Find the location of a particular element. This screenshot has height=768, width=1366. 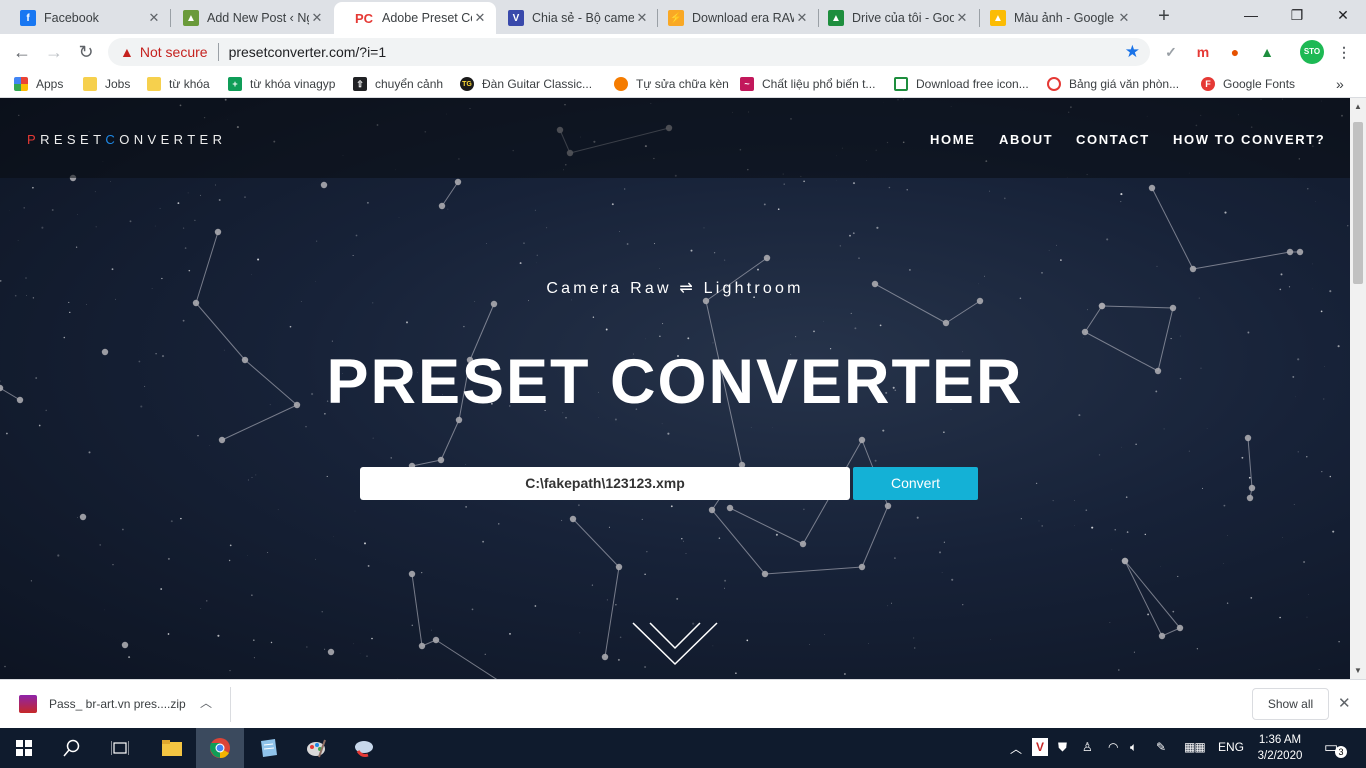

download-shelf: Pass_ br-art.vn pres....zip ︿ Show all ✕ is located at coordinates (683, 703).